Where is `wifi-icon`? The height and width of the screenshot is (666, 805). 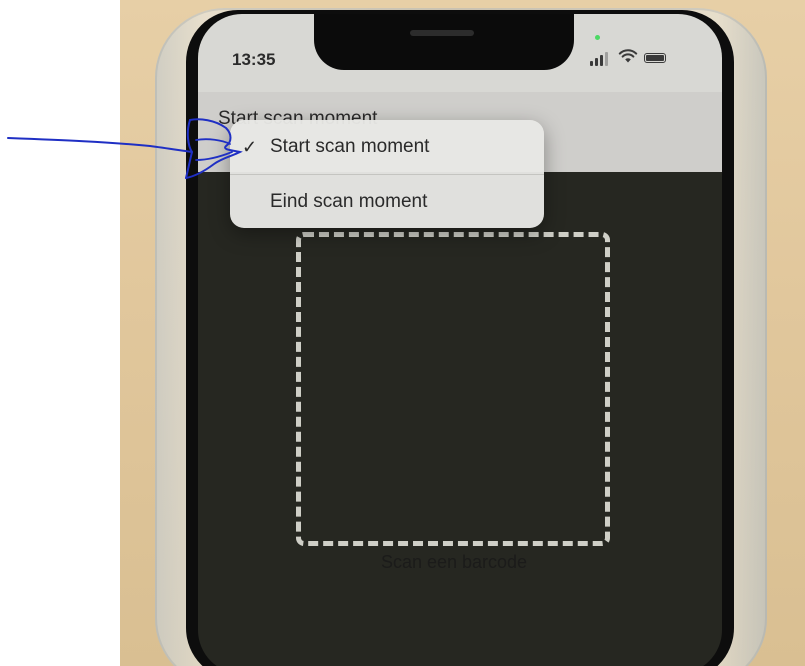 wifi-icon is located at coordinates (628, 56).